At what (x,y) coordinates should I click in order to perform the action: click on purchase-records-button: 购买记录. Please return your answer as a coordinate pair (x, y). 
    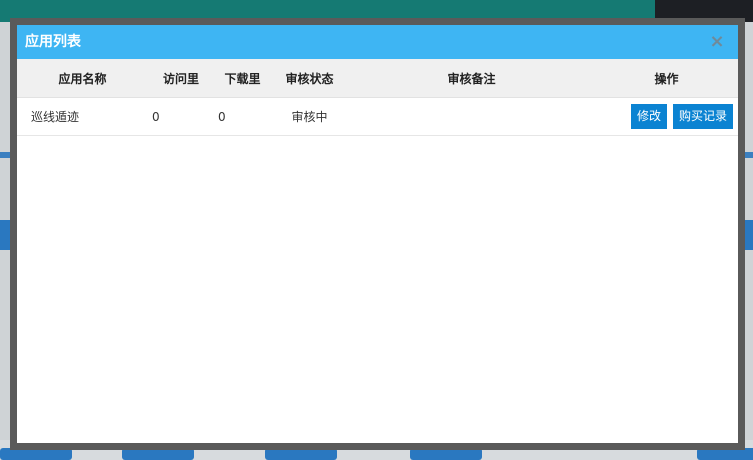
    Looking at the image, I should click on (702, 116).